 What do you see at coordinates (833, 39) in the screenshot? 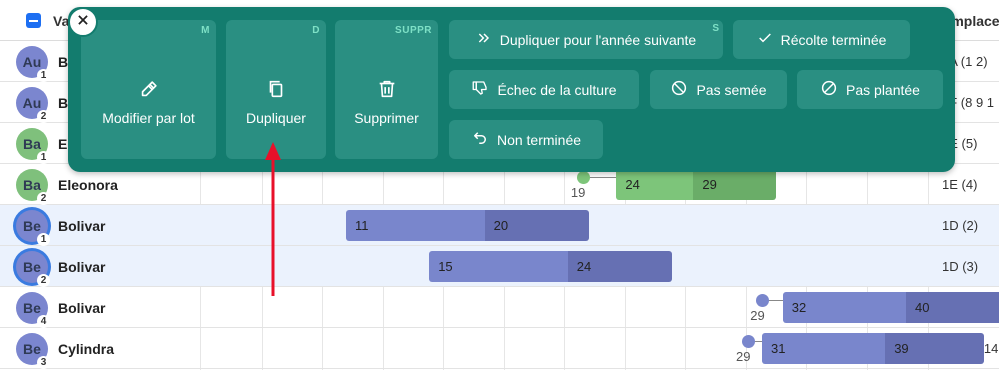
I see `harvest-done-label: Récolte terminée` at bounding box center [833, 39].